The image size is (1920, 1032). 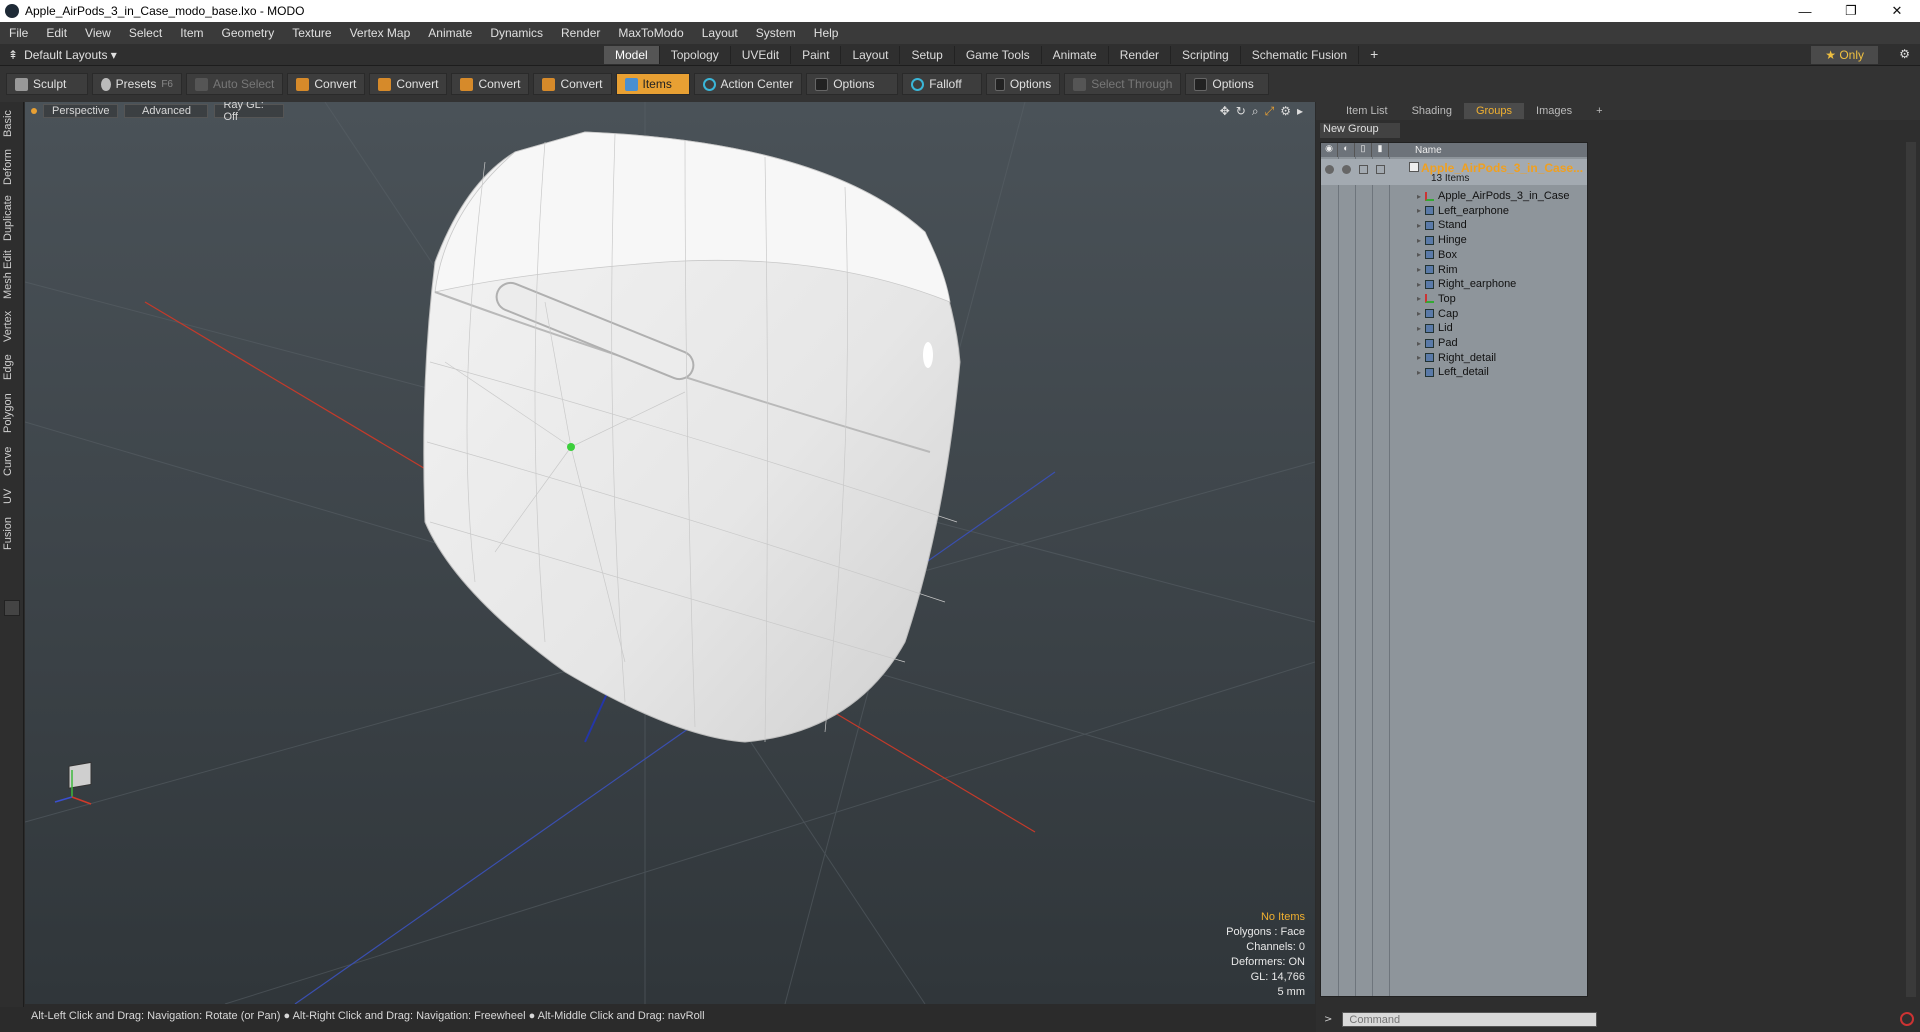 I want to click on visibility-column-icon: ◉, so click(x=1329, y=150).